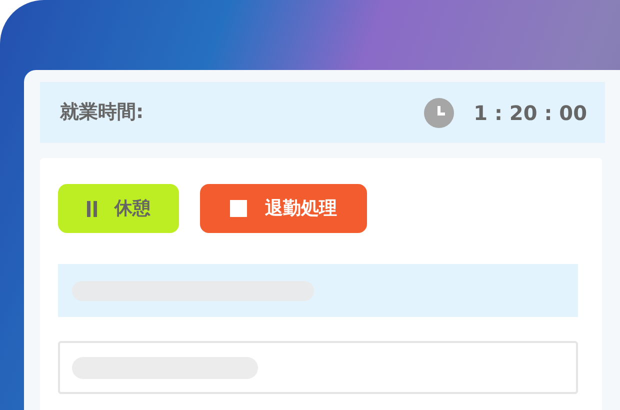 This screenshot has width=620, height=410. What do you see at coordinates (439, 113) in the screenshot?
I see `clock-icon` at bounding box center [439, 113].